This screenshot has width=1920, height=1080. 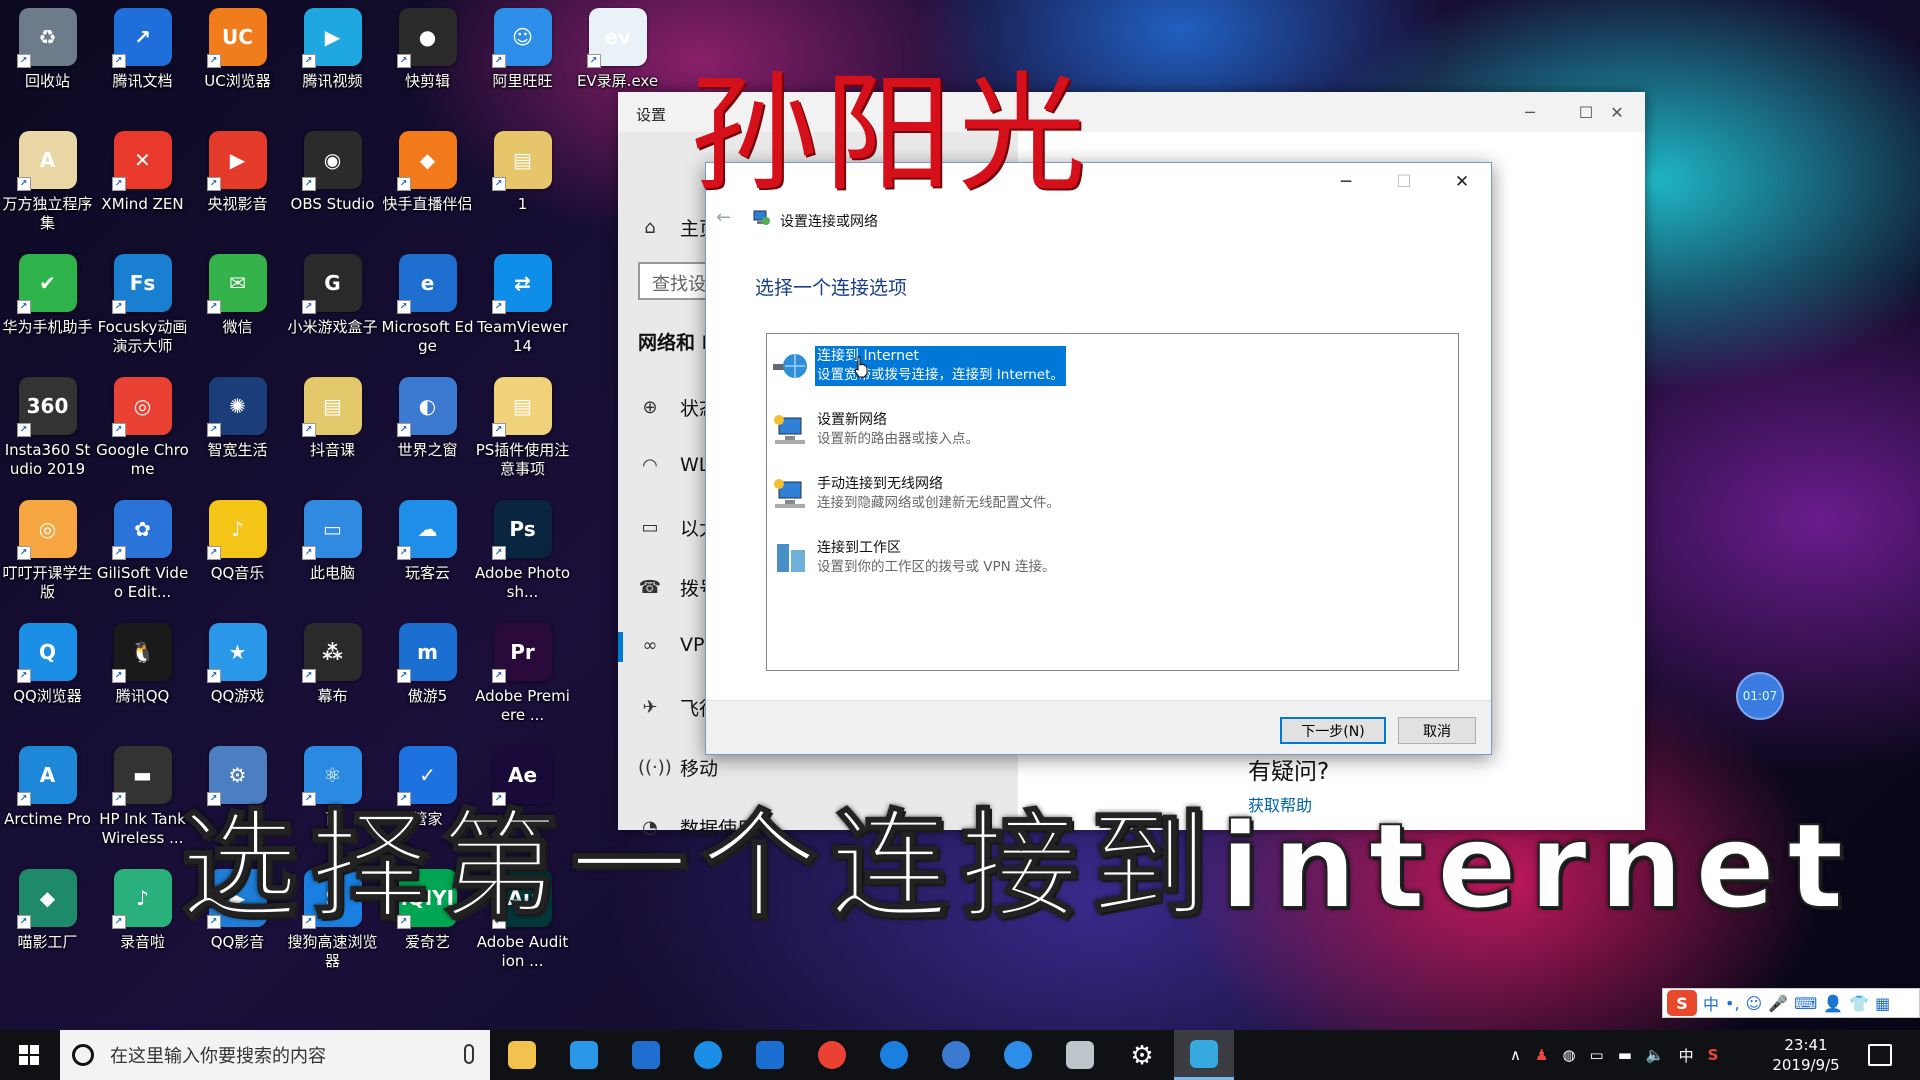 I want to click on desktop-icon: Q ↗ QQ浏览器, so click(x=47, y=664).